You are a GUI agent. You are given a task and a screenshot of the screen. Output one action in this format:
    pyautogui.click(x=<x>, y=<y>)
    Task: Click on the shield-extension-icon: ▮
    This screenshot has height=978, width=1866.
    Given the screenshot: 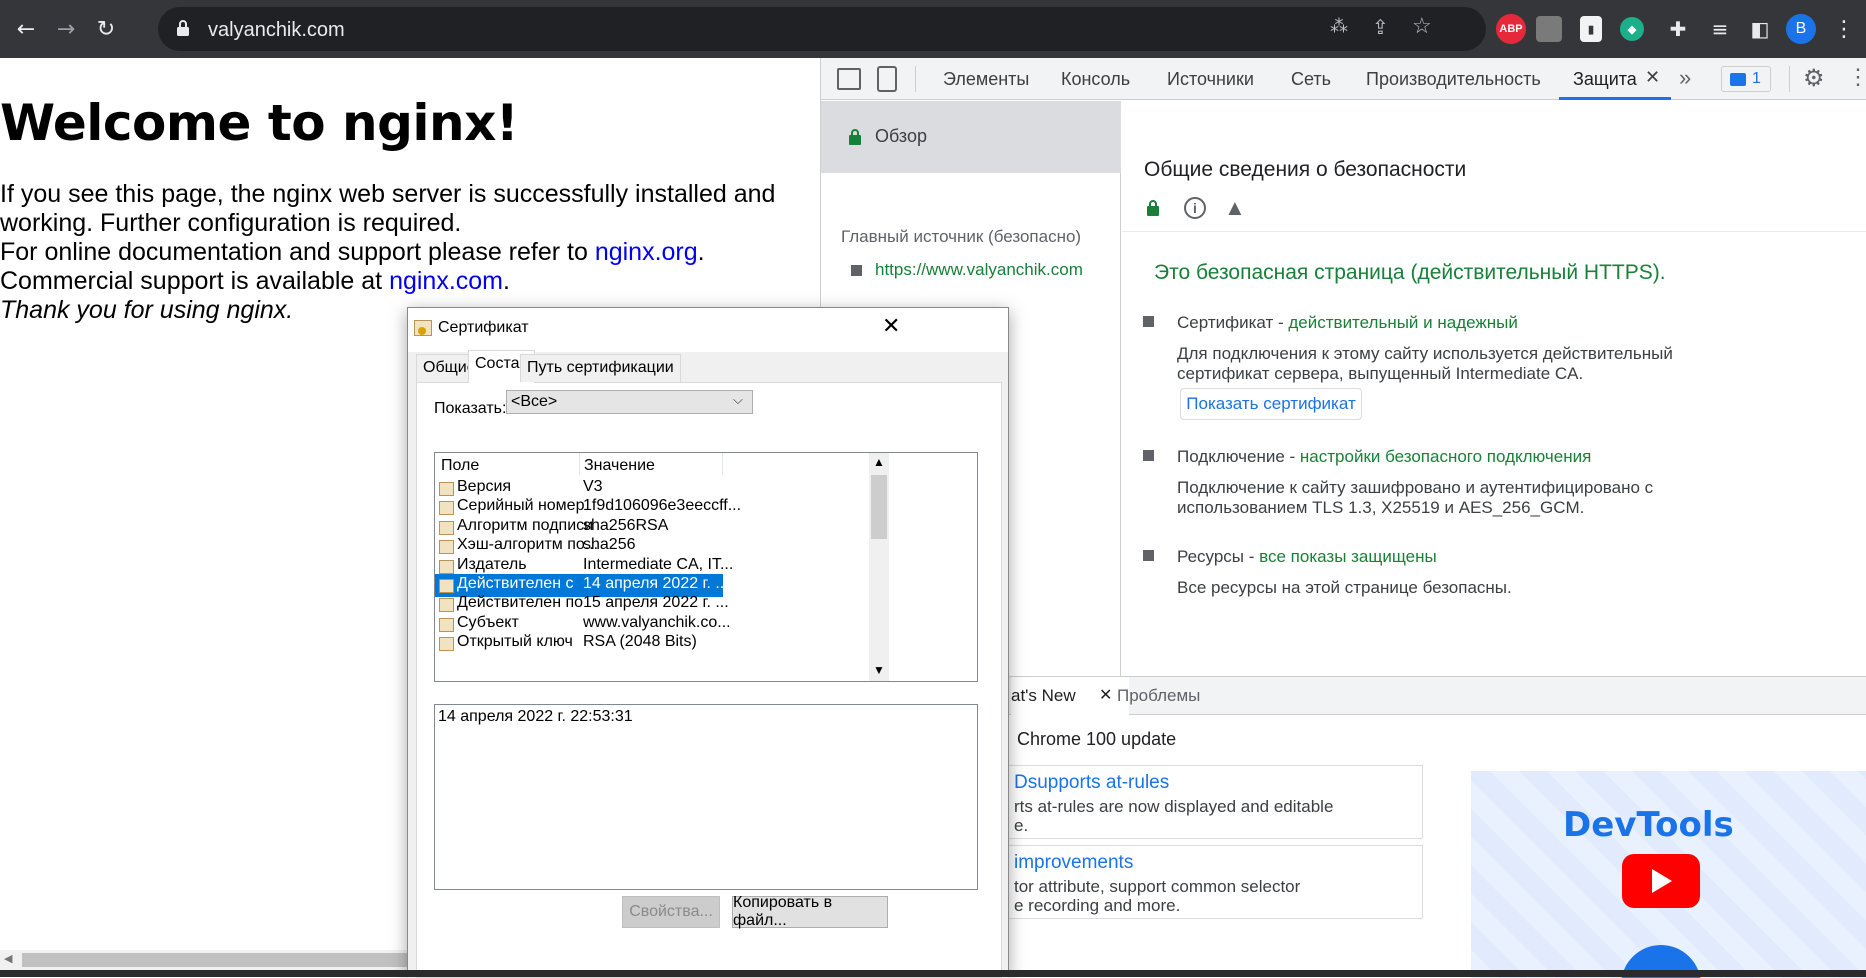 What is the action you would take?
    pyautogui.click(x=1591, y=29)
    